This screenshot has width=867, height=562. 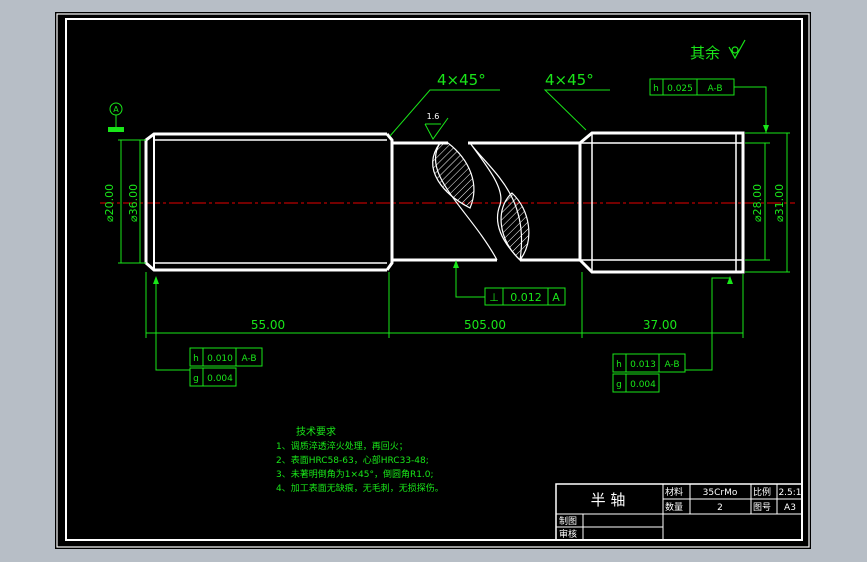 What do you see at coordinates (674, 492) in the screenshot?
I see `material-label: 材料` at bounding box center [674, 492].